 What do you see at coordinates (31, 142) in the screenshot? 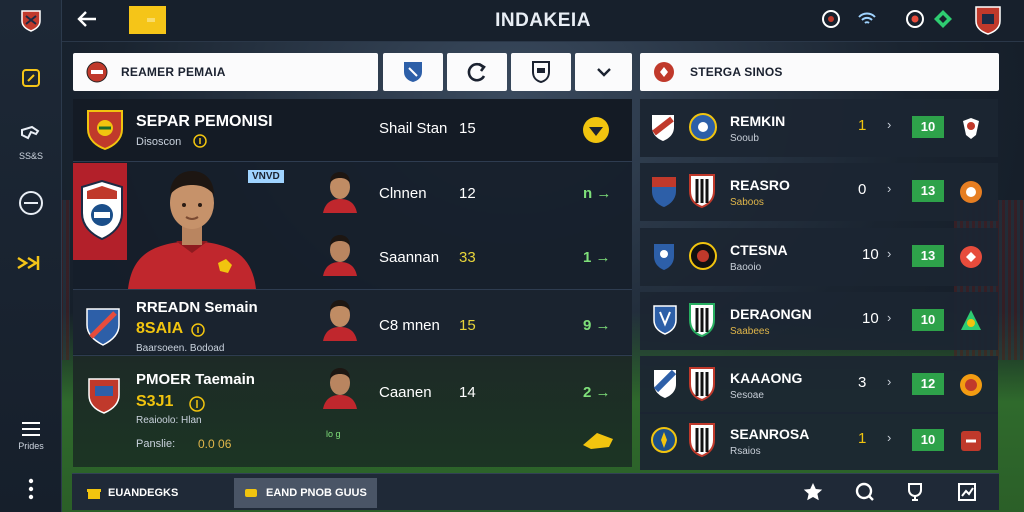
I see `rail-item-tactics: SS&S` at bounding box center [31, 142].